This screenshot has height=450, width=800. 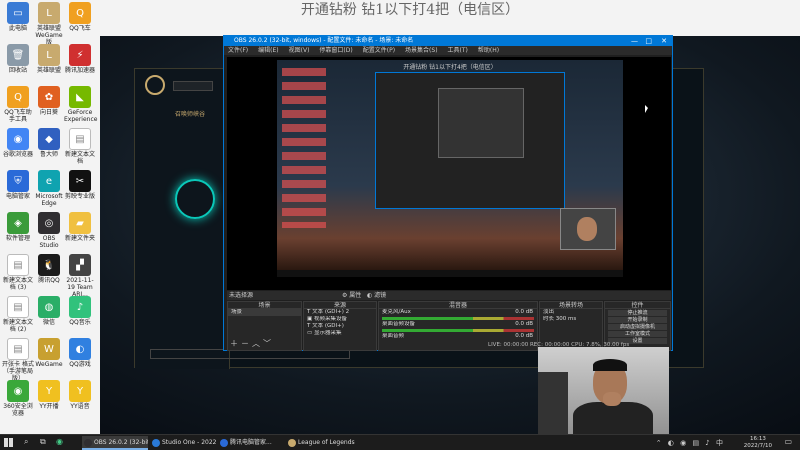 What do you see at coordinates (48, 154) in the screenshot?
I see `desktop-icon-label: 鲁大师` at bounding box center [48, 154].